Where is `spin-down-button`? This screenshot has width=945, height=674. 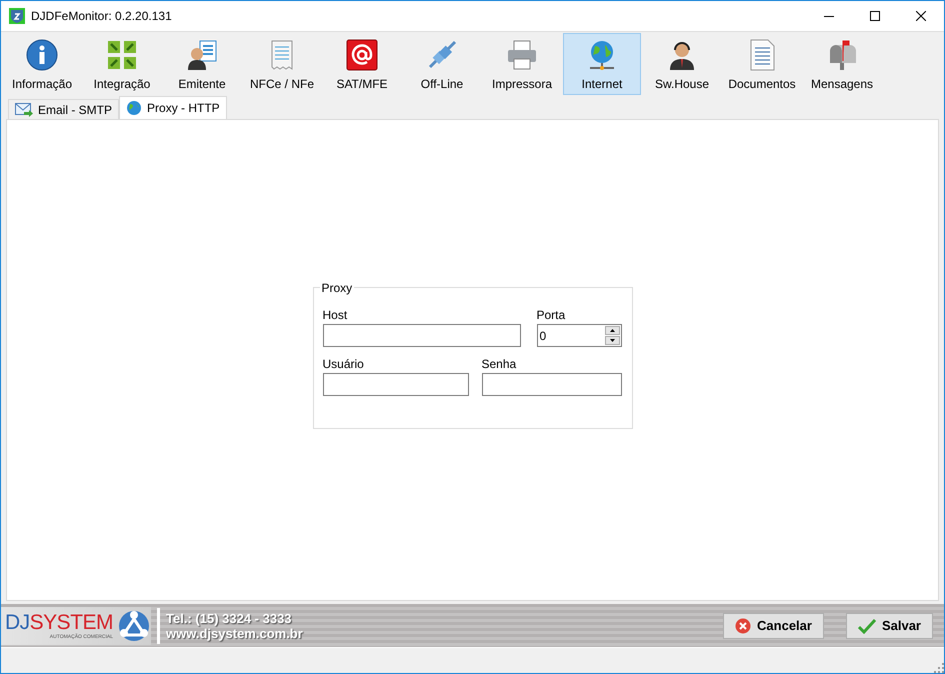
spin-down-button is located at coordinates (612, 340).